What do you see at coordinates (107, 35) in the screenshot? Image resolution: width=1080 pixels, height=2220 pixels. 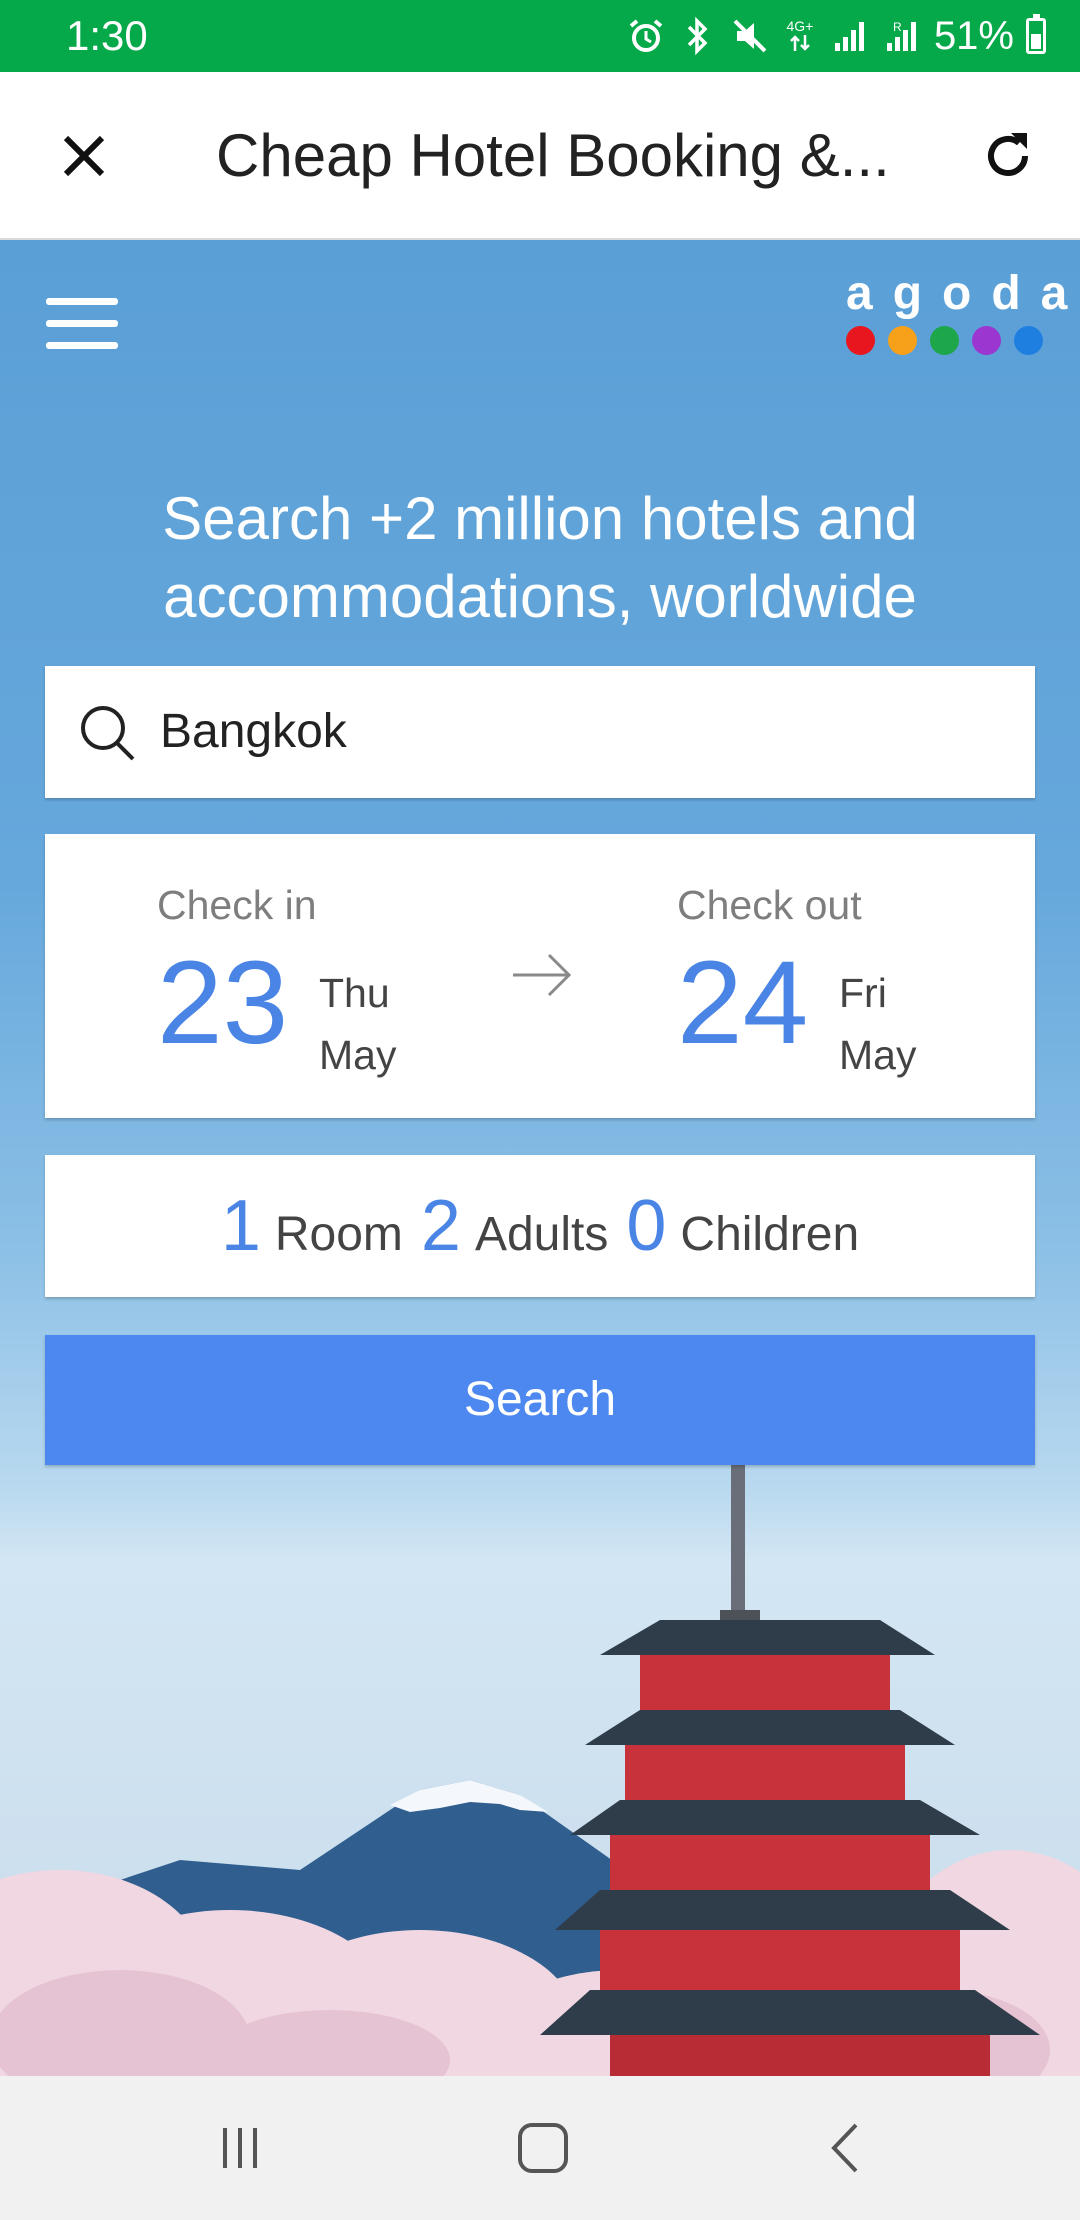 I see `status-time: 1:30` at bounding box center [107, 35].